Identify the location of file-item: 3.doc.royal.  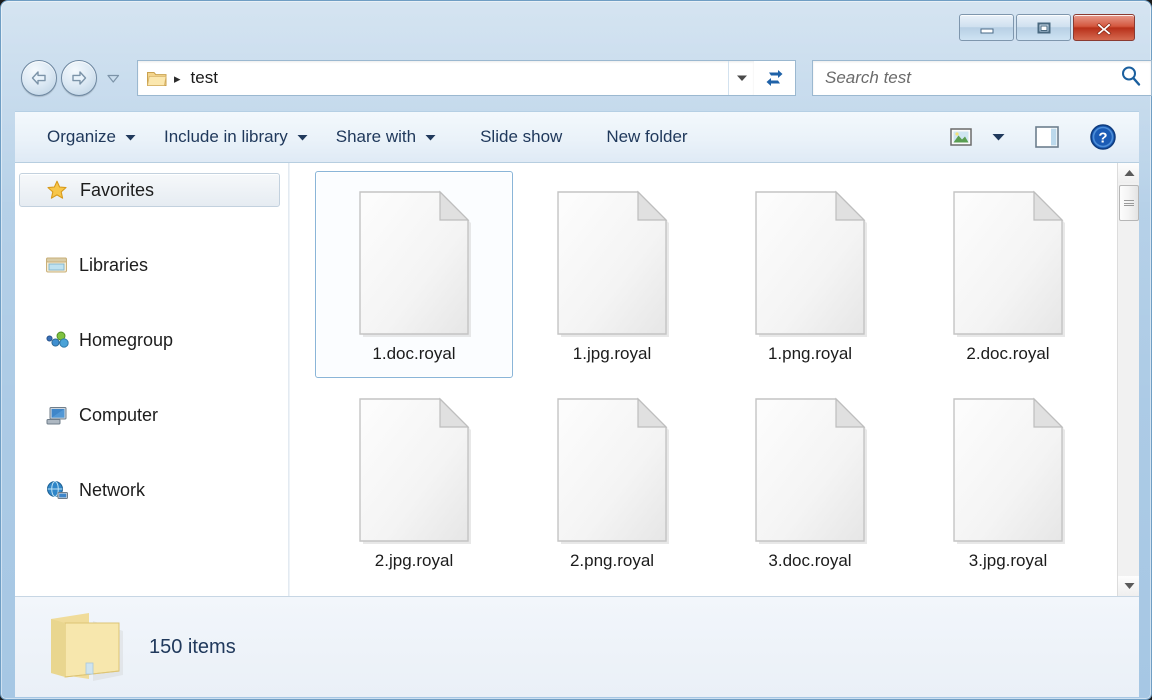
(810, 481).